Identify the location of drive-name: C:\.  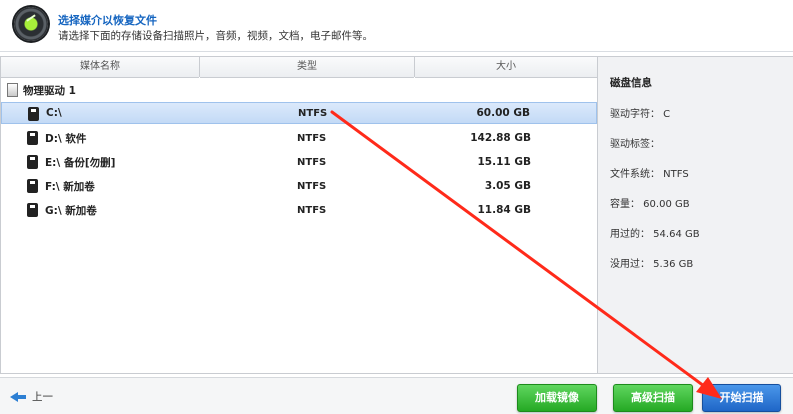
(54, 113).